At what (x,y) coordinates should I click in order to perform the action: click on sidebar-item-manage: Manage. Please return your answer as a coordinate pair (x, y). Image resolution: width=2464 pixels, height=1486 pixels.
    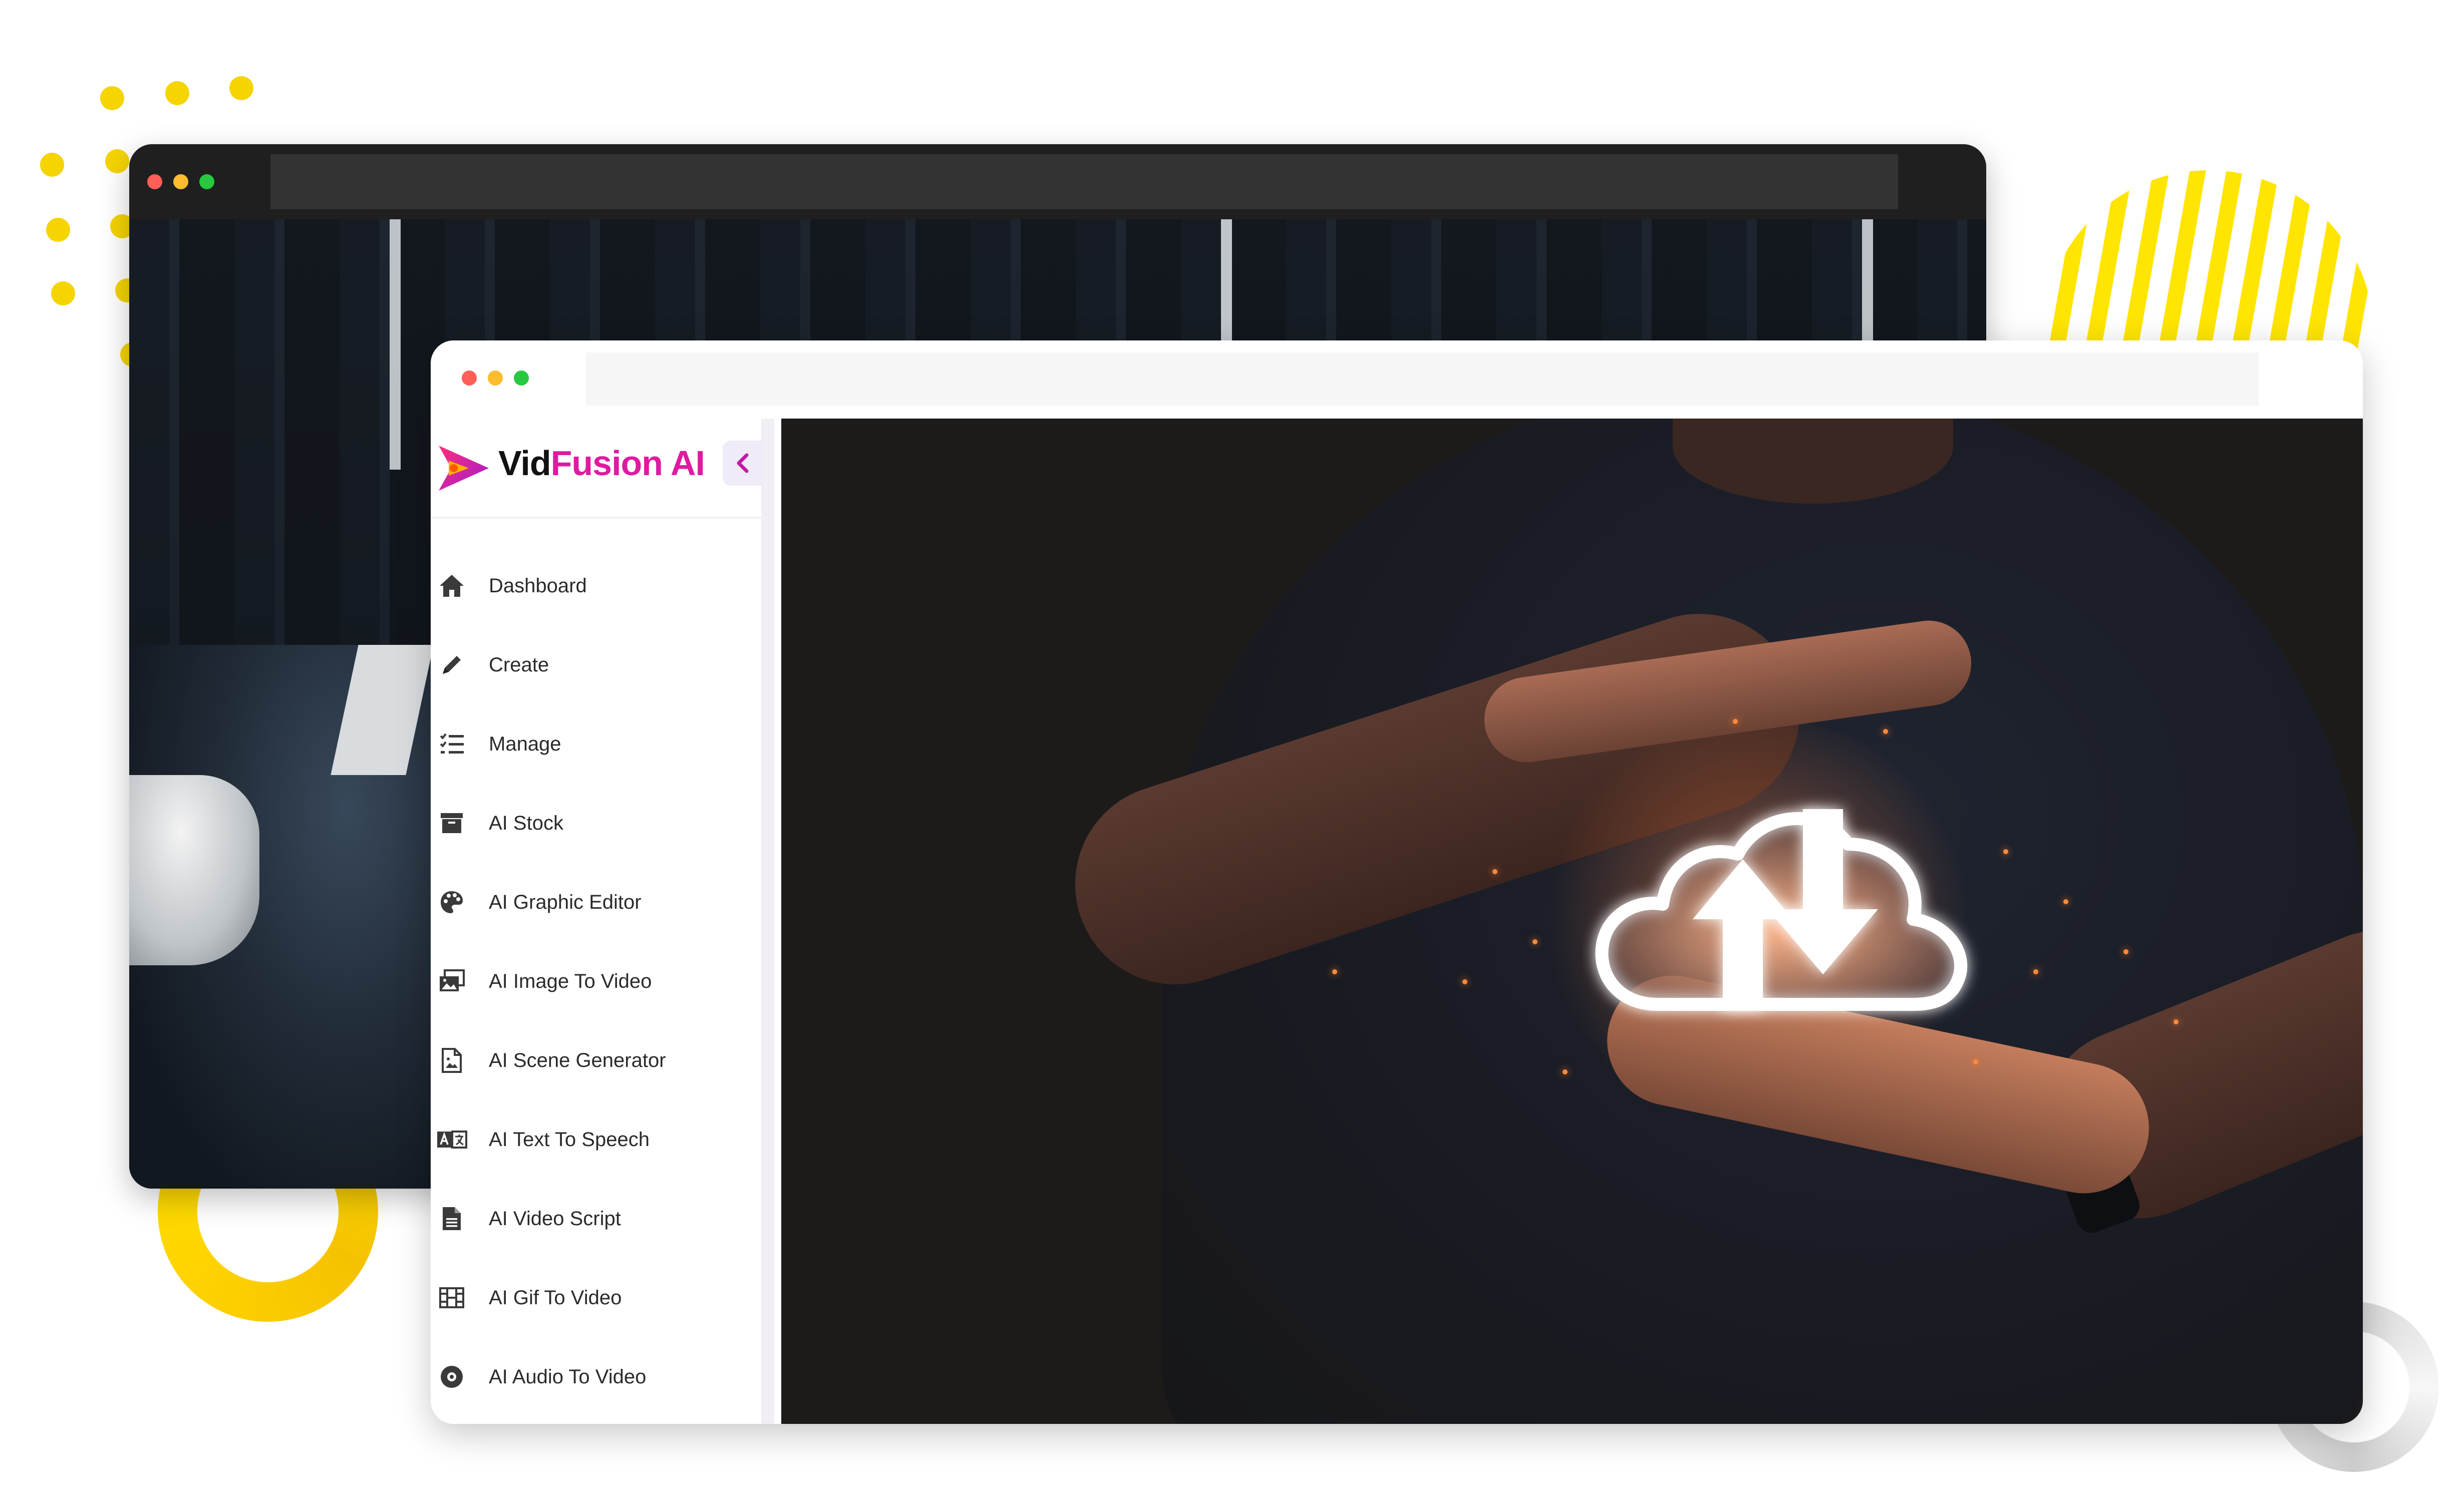
    Looking at the image, I should click on (596, 744).